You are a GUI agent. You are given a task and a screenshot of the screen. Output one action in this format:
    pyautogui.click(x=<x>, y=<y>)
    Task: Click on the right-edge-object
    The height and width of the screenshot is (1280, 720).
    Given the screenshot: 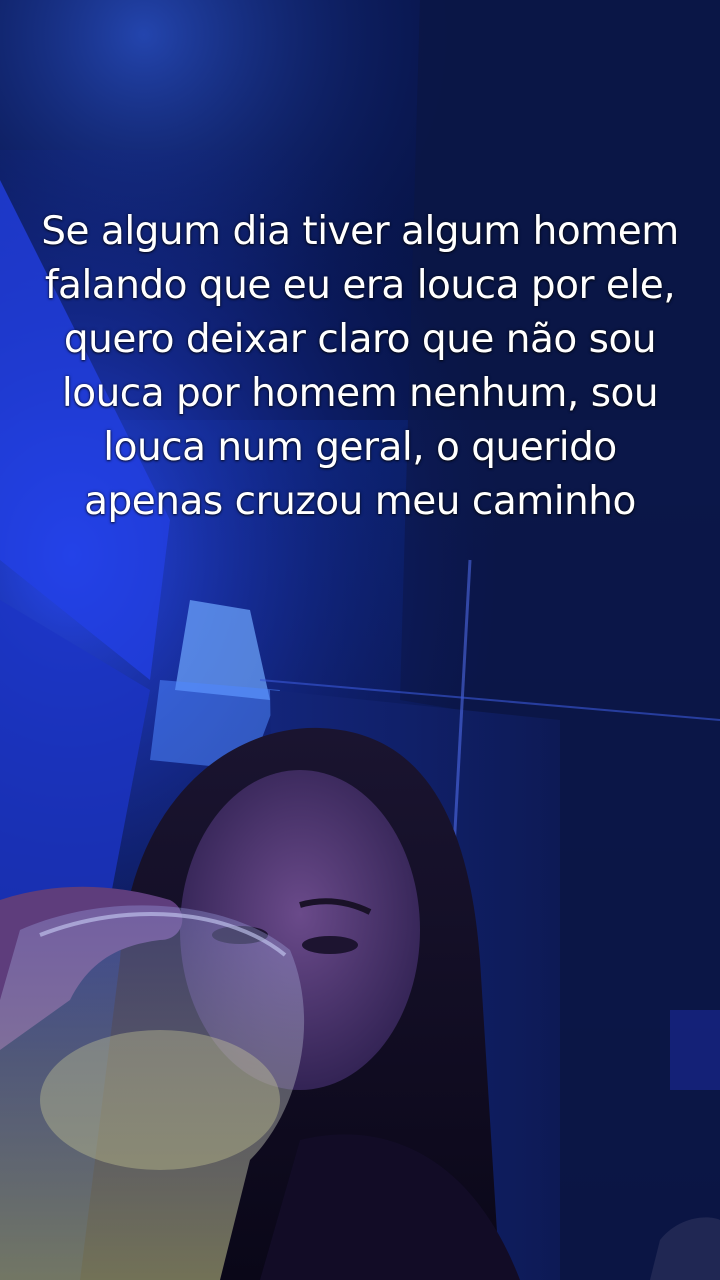 What is the action you would take?
    pyautogui.click(x=695, y=1050)
    